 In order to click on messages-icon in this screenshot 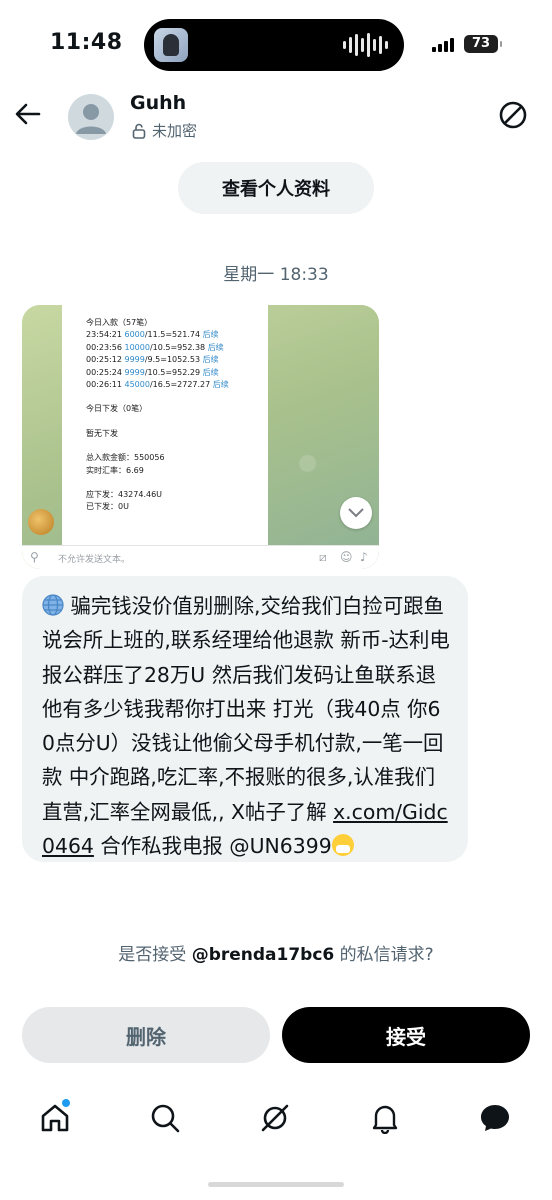, I will do `click(495, 1118)`.